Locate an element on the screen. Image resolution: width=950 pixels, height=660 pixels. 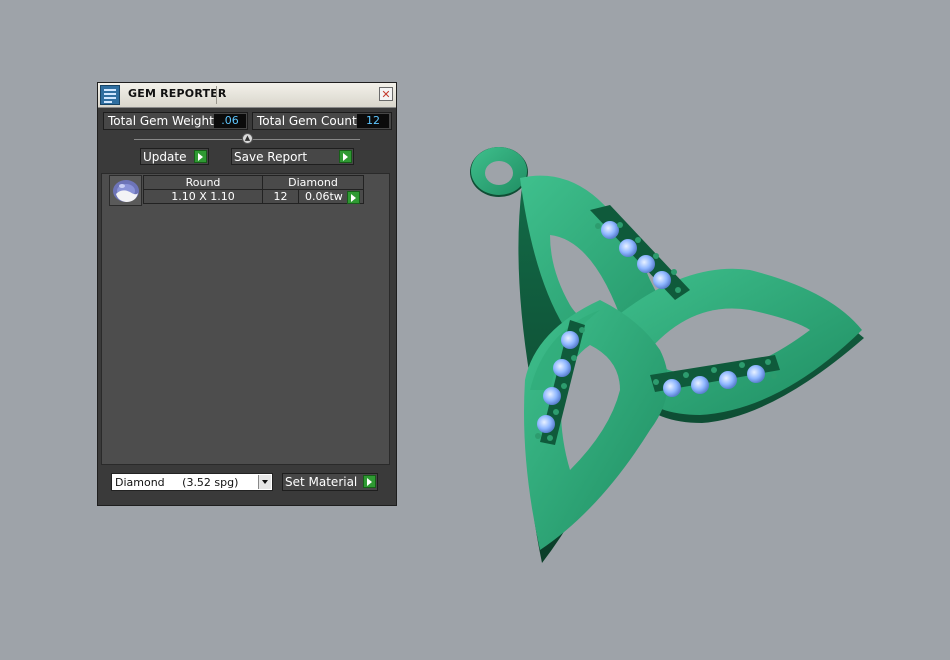
total-count-box: Total Gem Count 12 is located at coordinates (322, 121).